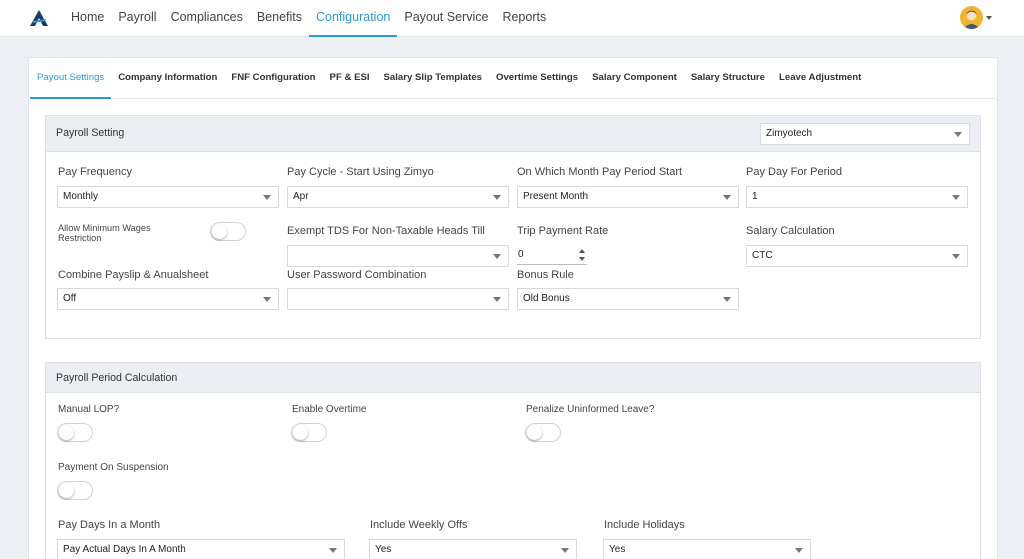  What do you see at coordinates (762, 255) in the screenshot?
I see `salary-calc-value: CTC` at bounding box center [762, 255].